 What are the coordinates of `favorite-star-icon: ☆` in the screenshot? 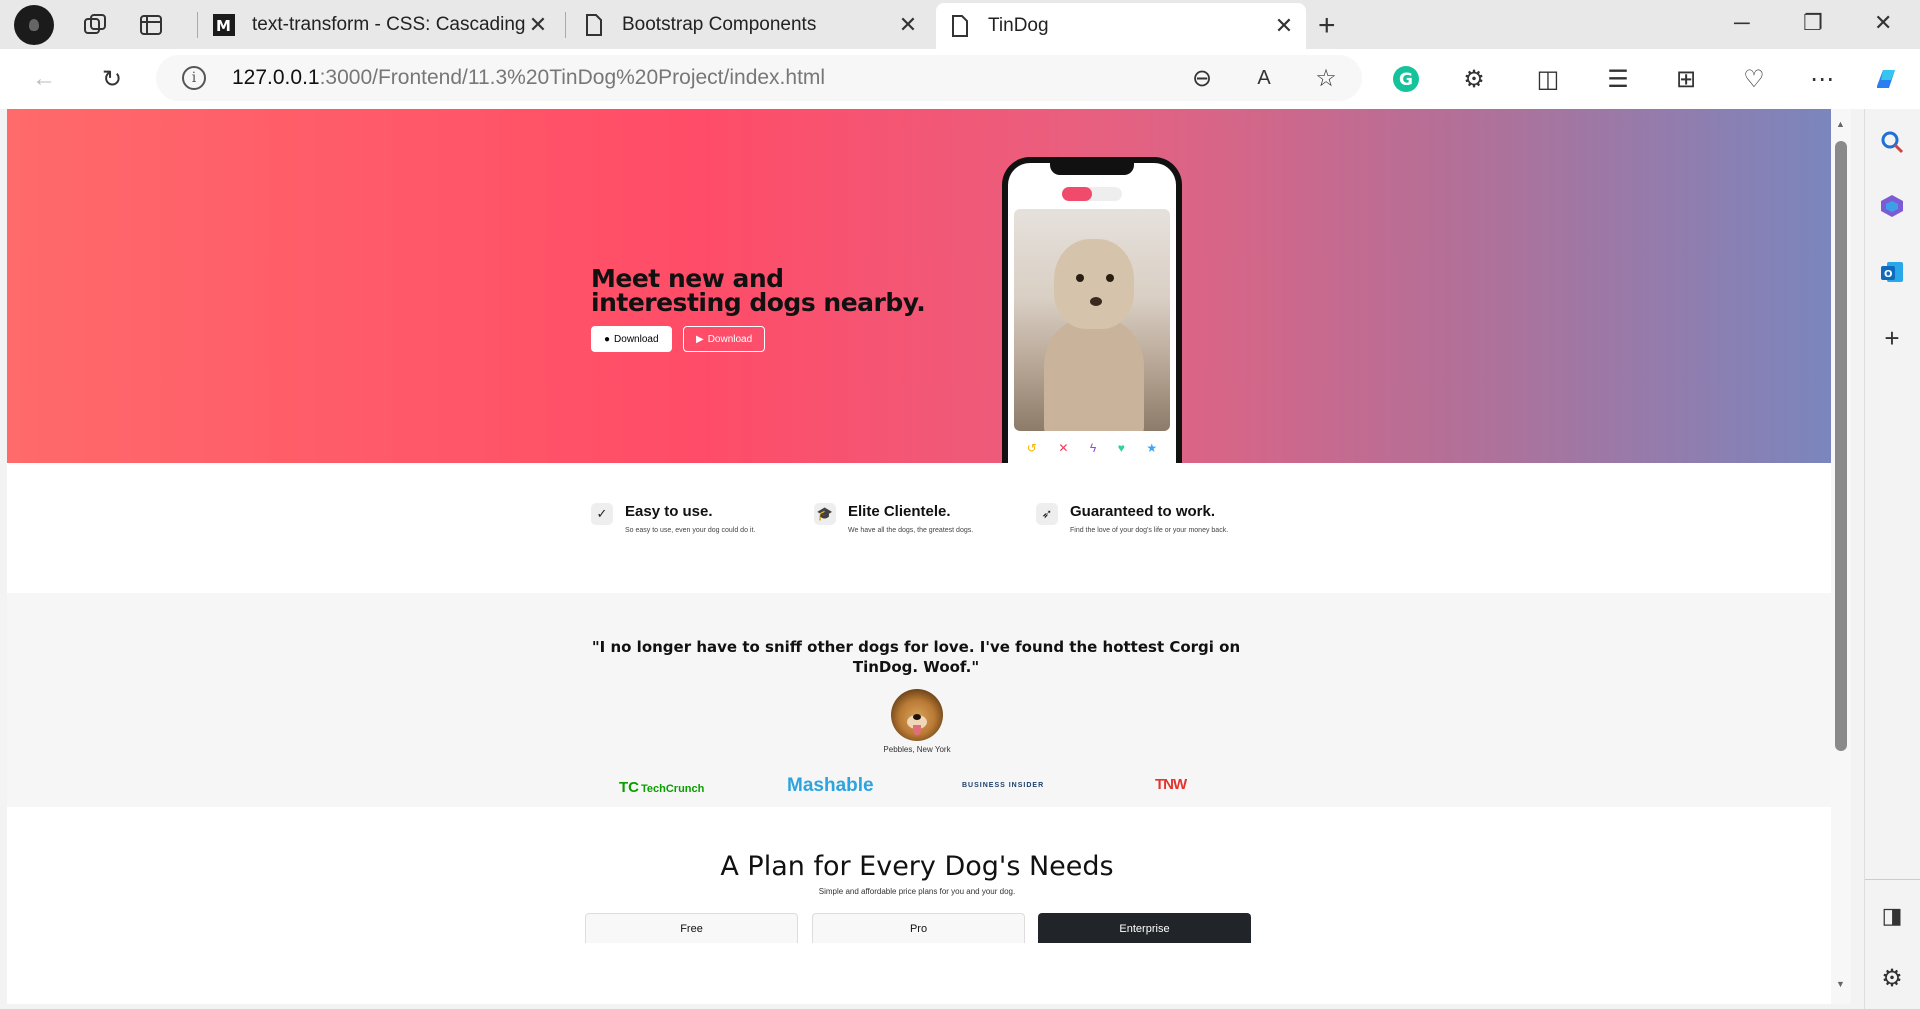 It's located at (1326, 78).